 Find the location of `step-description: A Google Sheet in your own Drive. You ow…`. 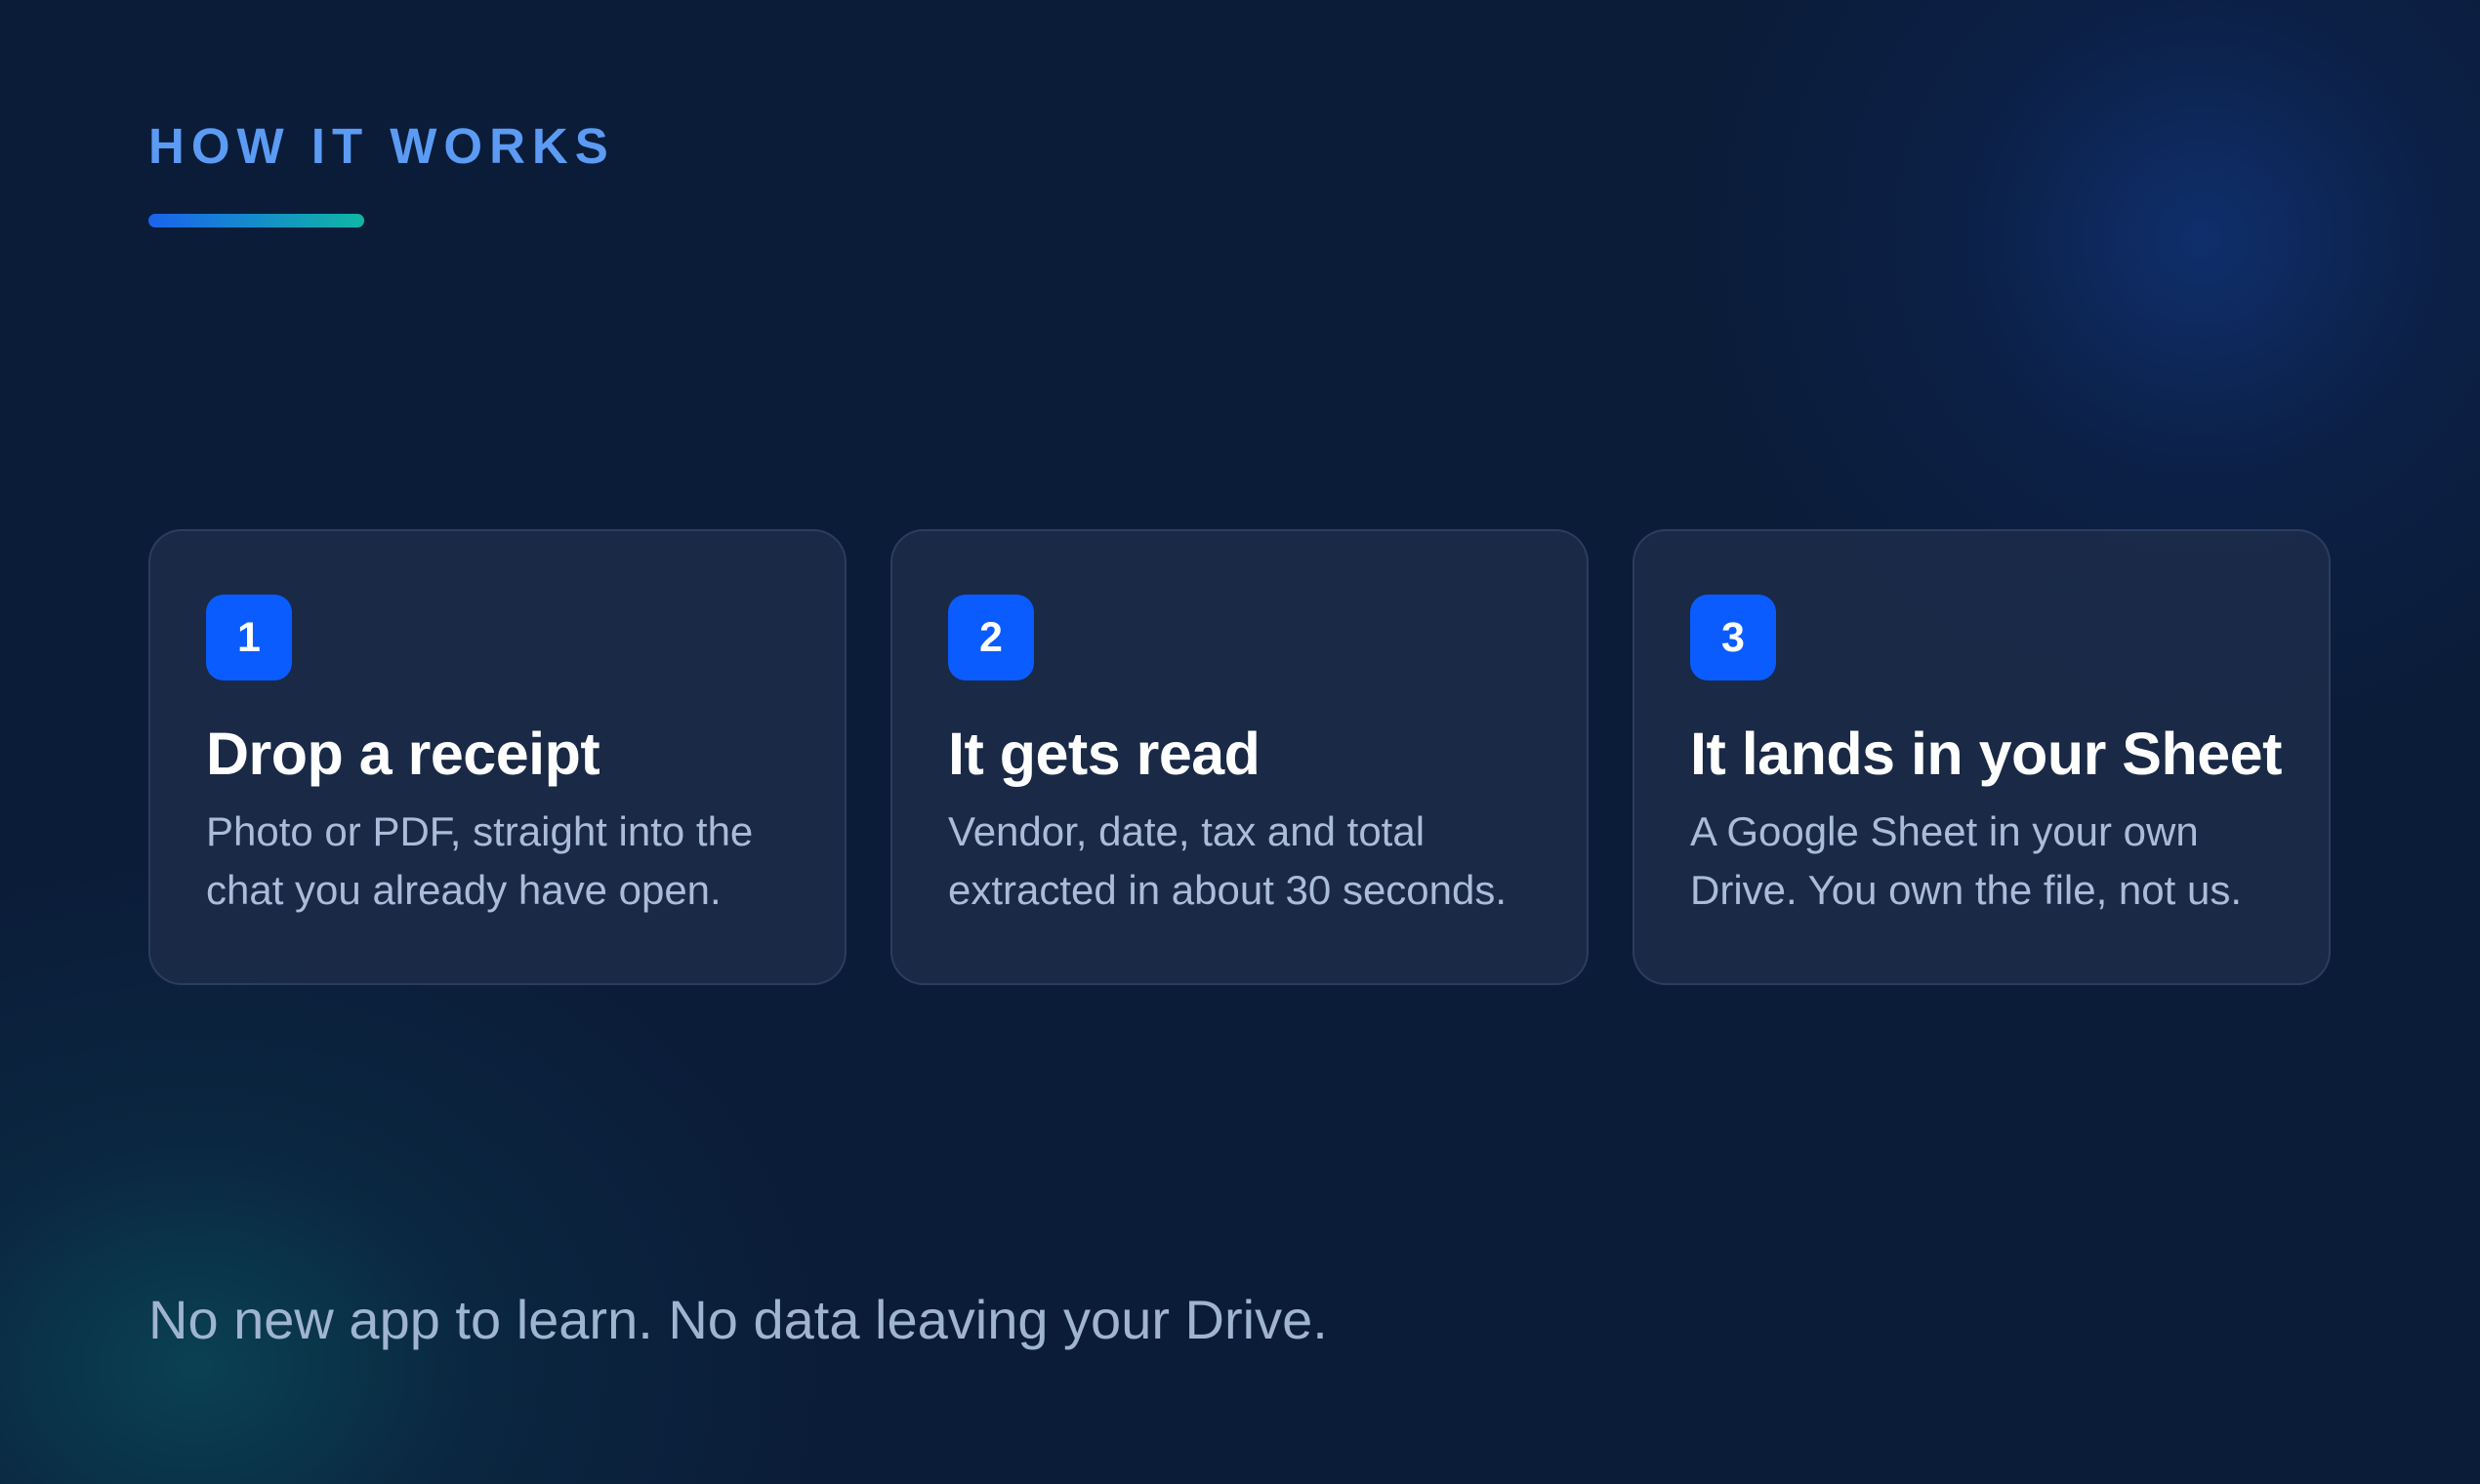

step-description: A Google Sheet in your own Drive. You ow… is located at coordinates (1967, 861).